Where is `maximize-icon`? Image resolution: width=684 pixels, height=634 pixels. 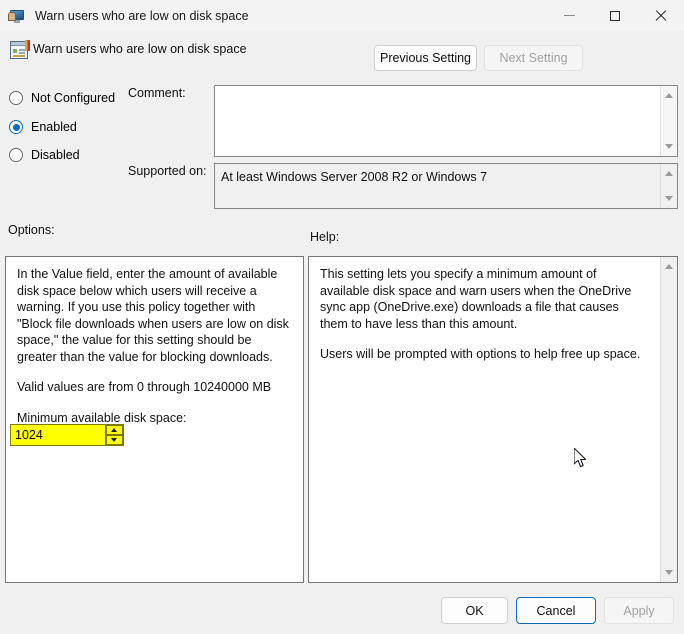 maximize-icon is located at coordinates (615, 15).